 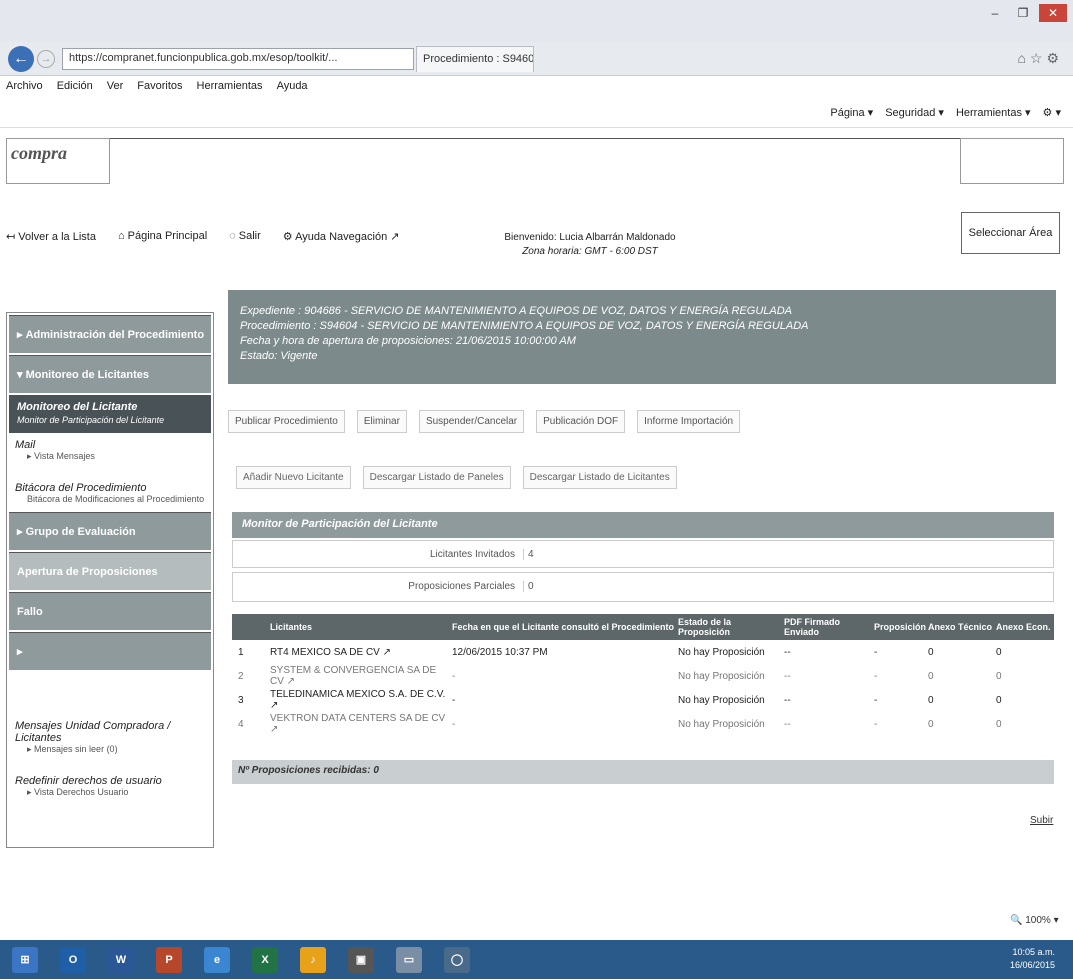 What do you see at coordinates (286, 421) in the screenshot?
I see `publish-button: Publicar Procedimiento` at bounding box center [286, 421].